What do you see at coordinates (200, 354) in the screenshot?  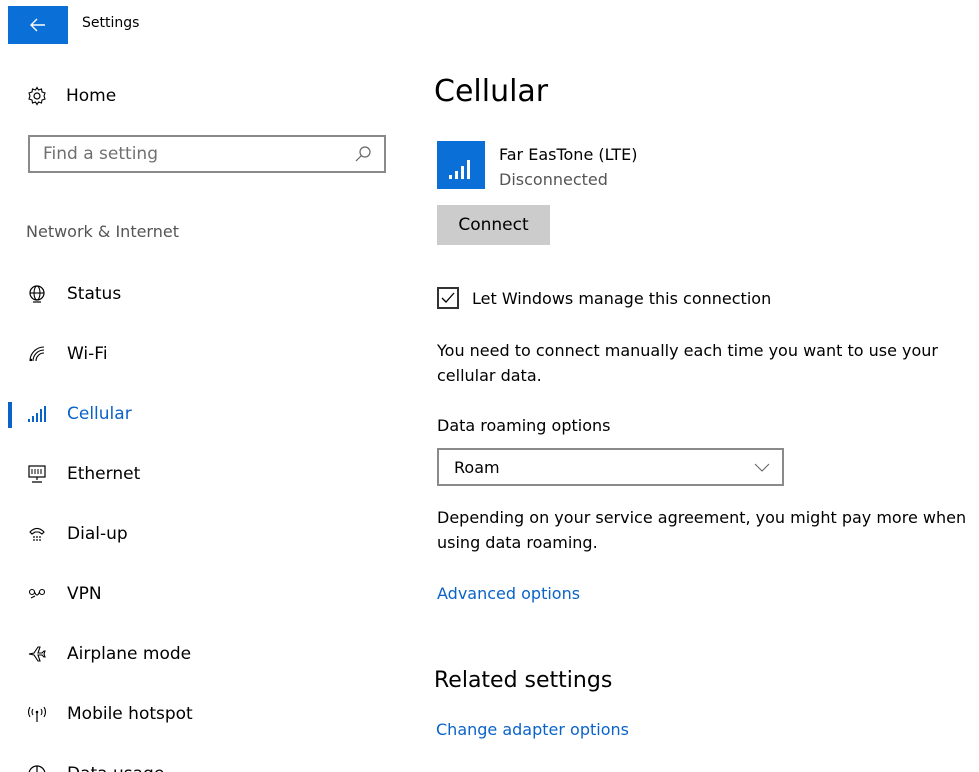 I see `sidebar-item-wifi: Wi-Fi` at bounding box center [200, 354].